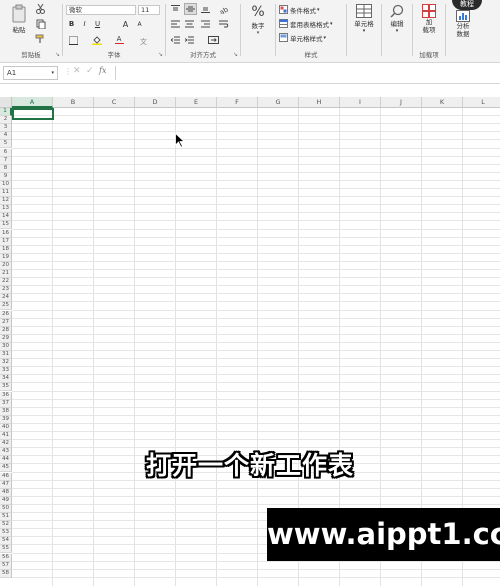  Describe the element at coordinates (139, 24) in the screenshot. I see `shrink-font-button: A` at that location.